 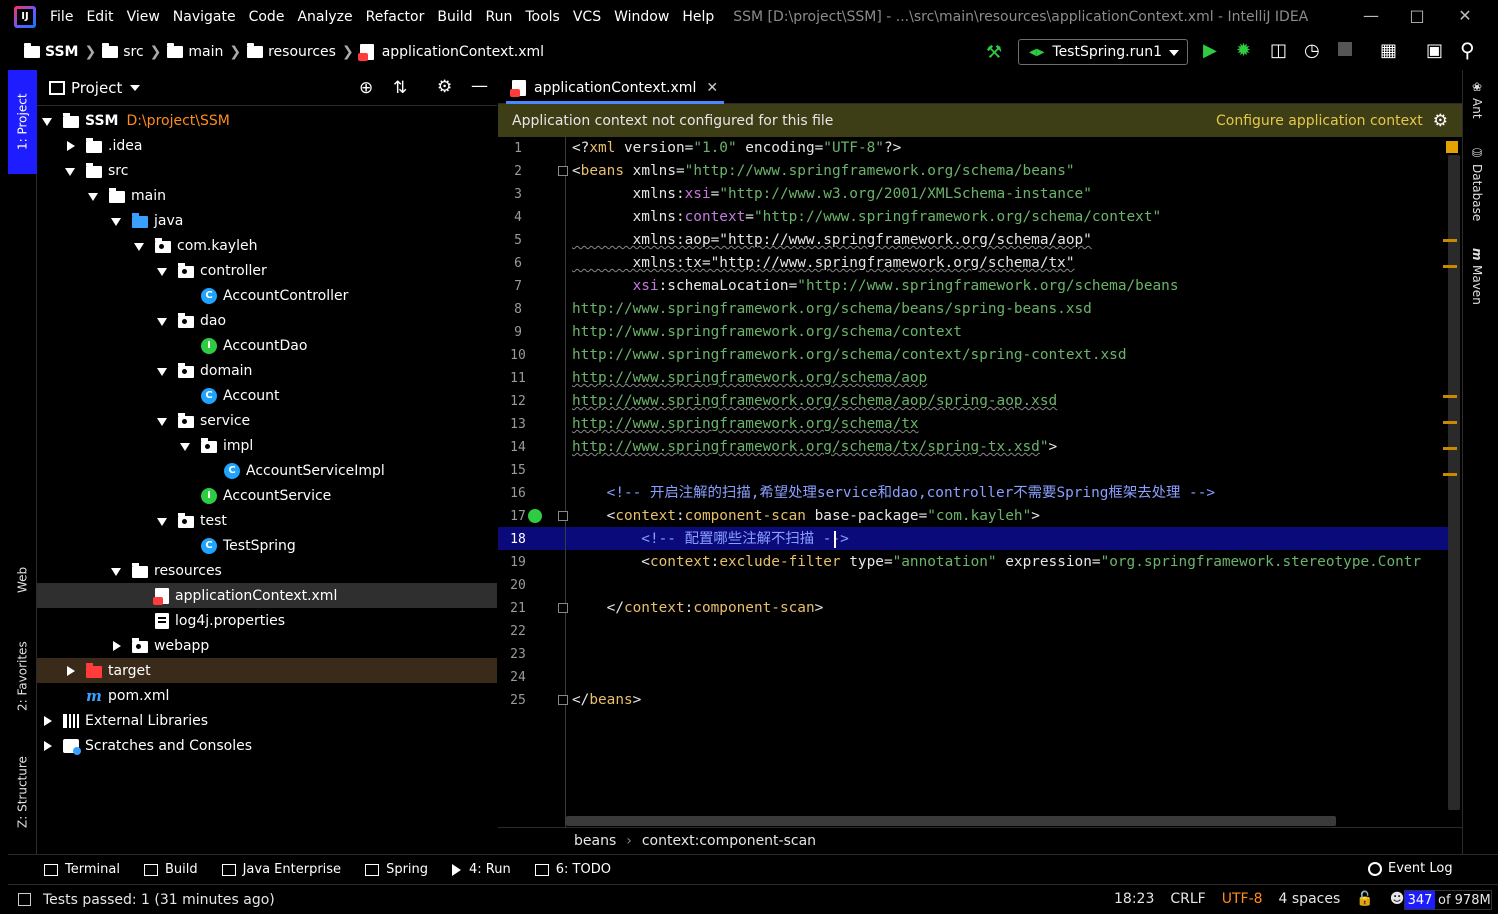 I want to click on tree-item: log4j.properties, so click(x=267, y=620).